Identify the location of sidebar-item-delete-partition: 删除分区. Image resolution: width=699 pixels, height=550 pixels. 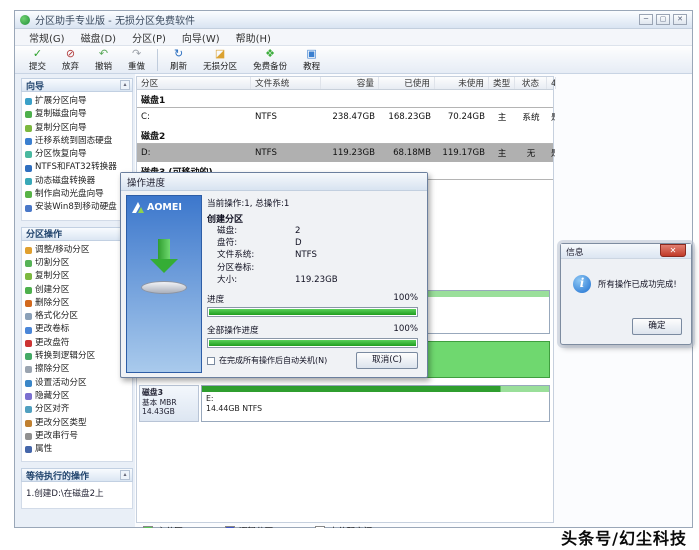
(78, 303).